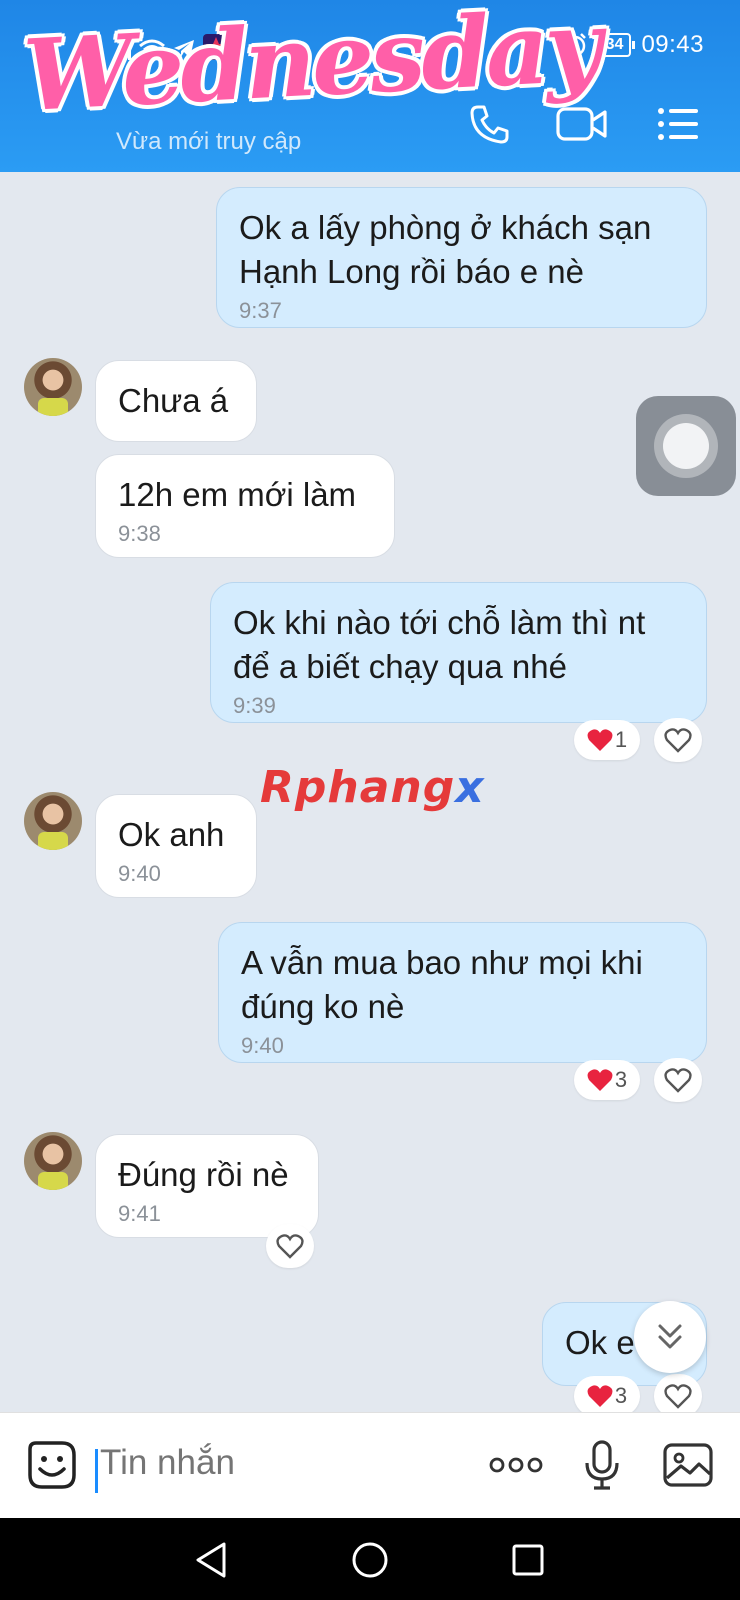 The image size is (740, 1600). I want to click on sticker-icon, so click(52, 1465).